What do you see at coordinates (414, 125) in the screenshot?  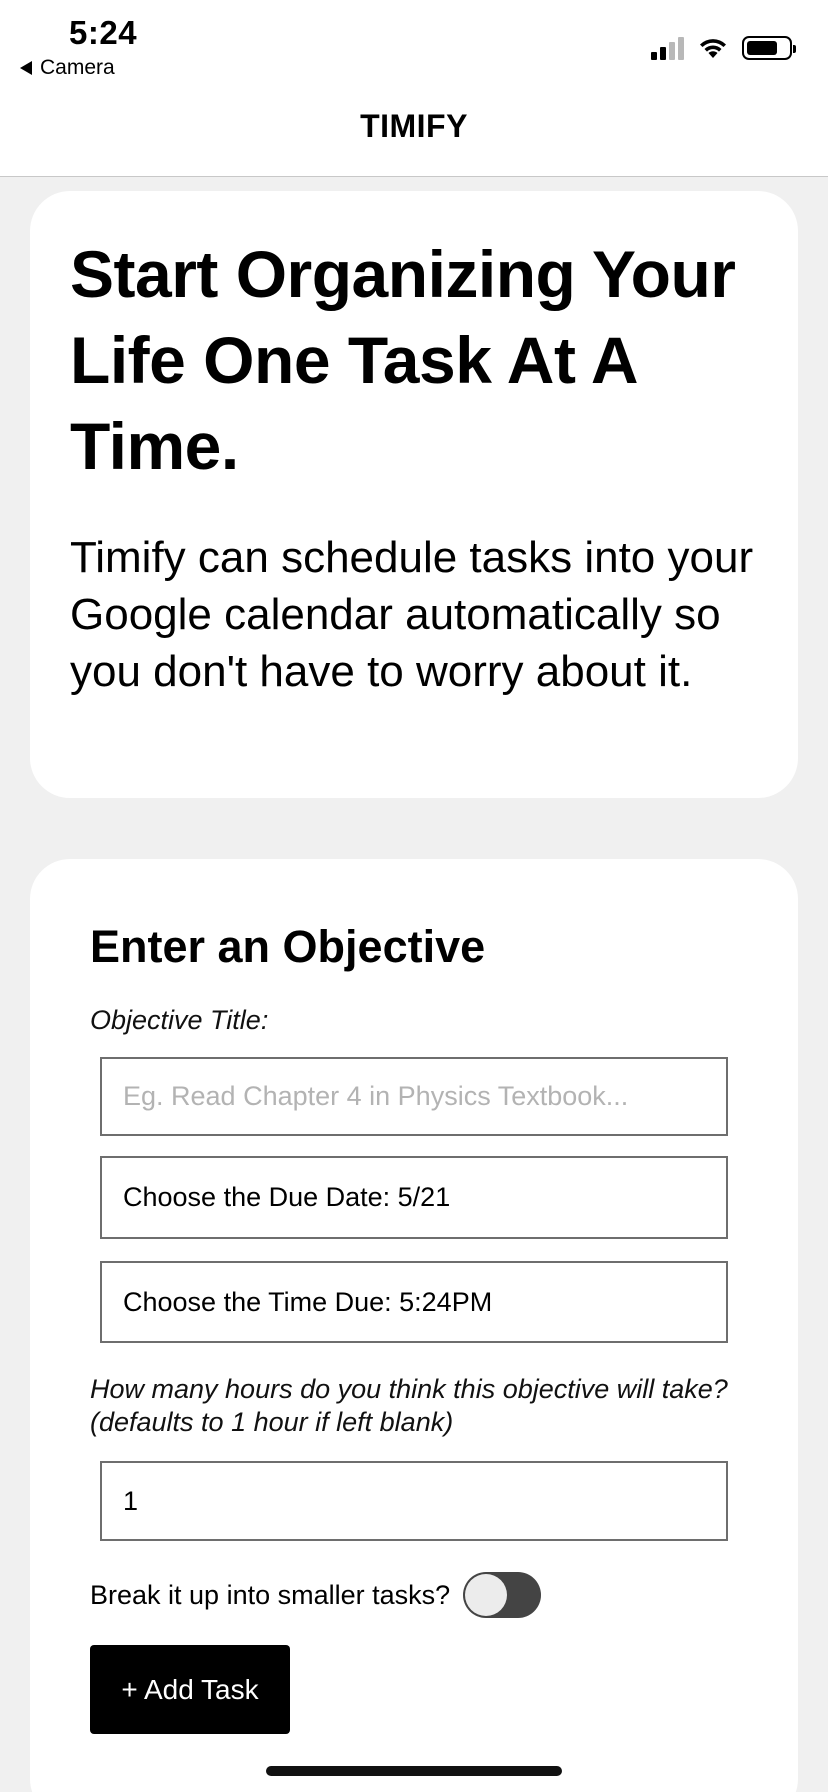 I see `app-title: TIMIFY` at bounding box center [414, 125].